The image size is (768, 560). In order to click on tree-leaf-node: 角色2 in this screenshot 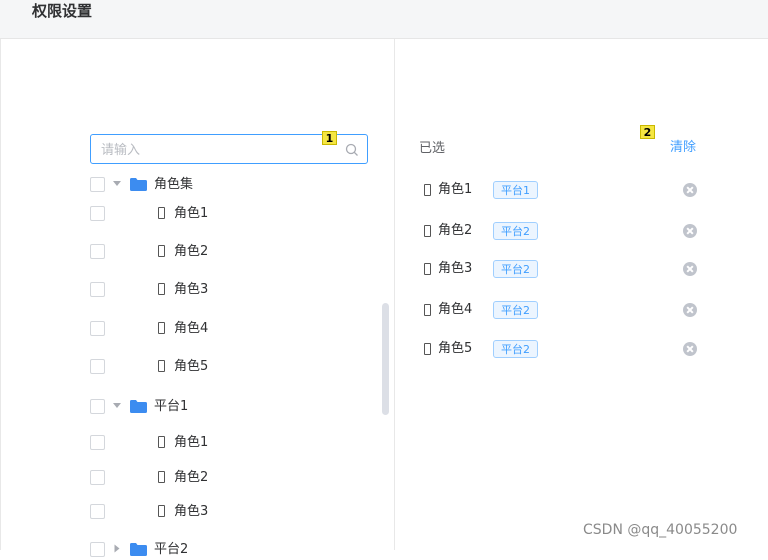, I will do `click(190, 478)`.